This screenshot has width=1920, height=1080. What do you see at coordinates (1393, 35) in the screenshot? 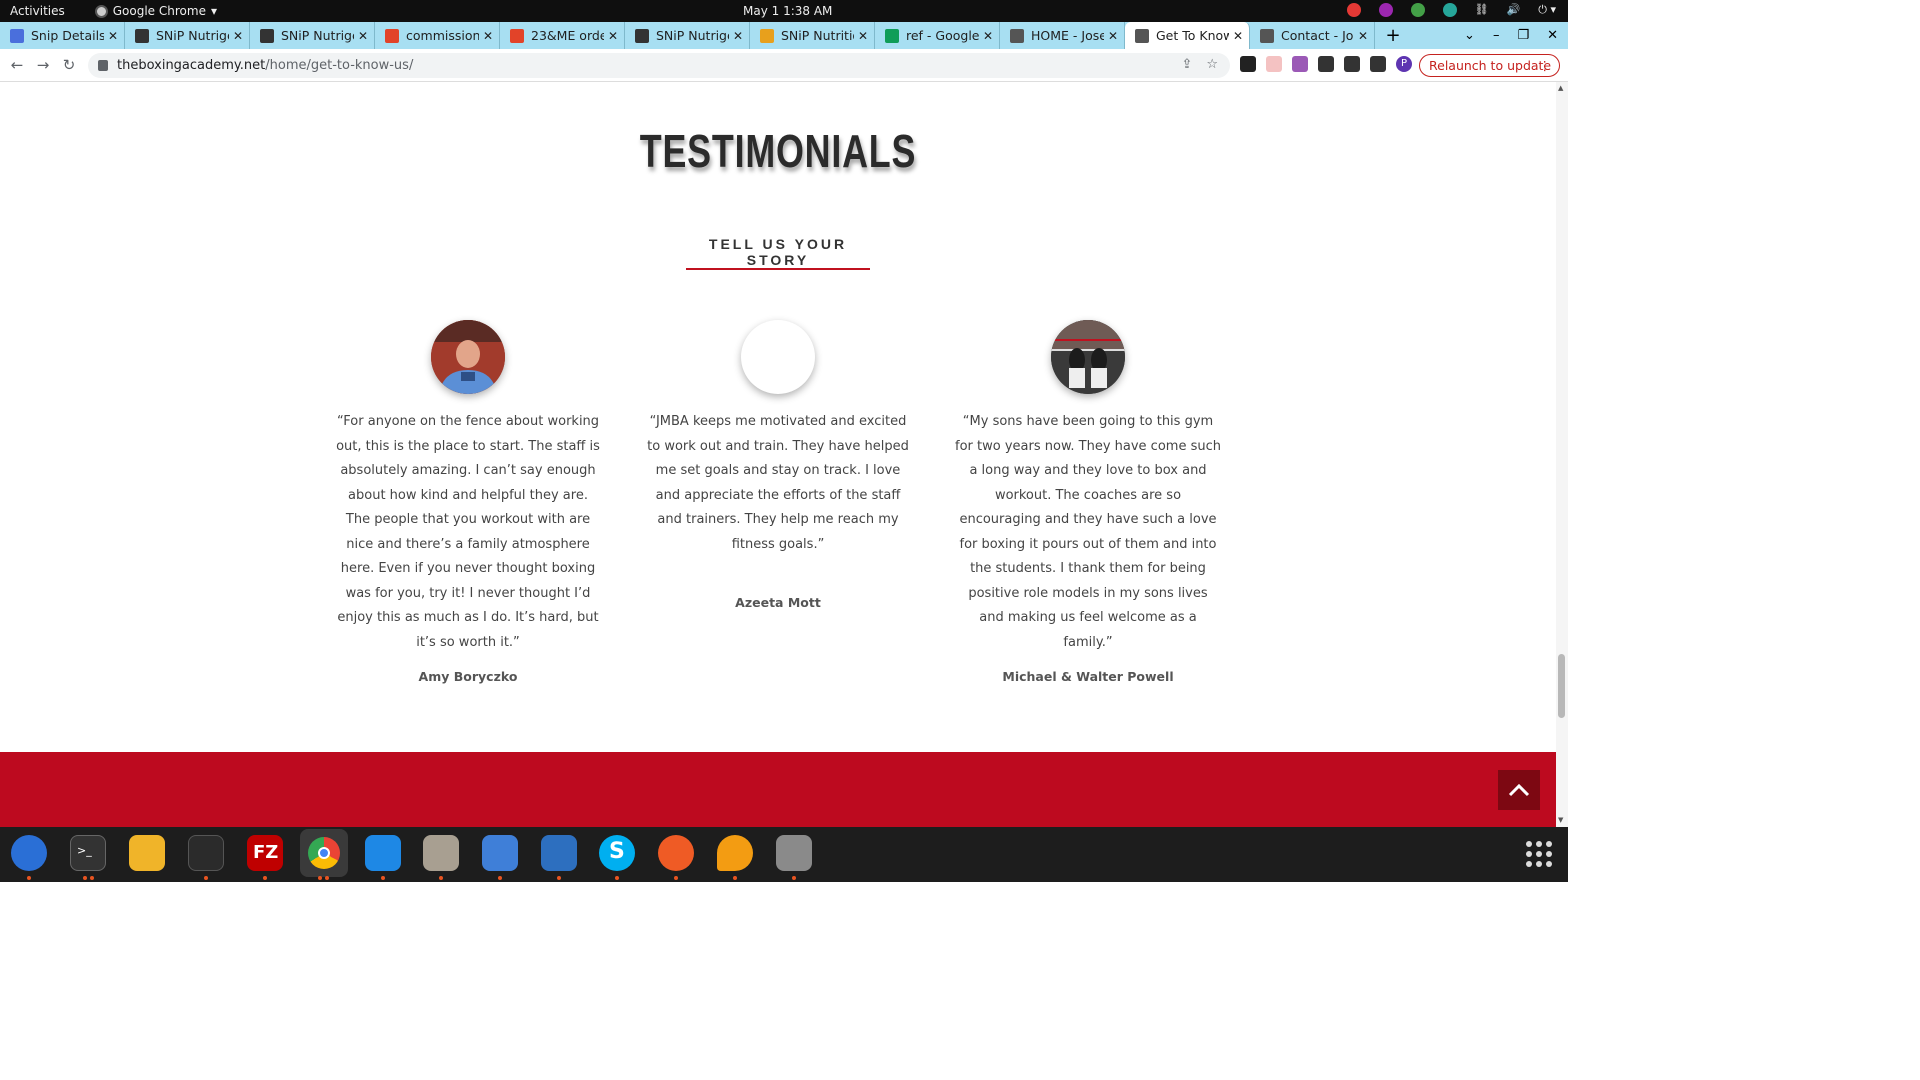
I see `new-tab-button: +` at bounding box center [1393, 35].